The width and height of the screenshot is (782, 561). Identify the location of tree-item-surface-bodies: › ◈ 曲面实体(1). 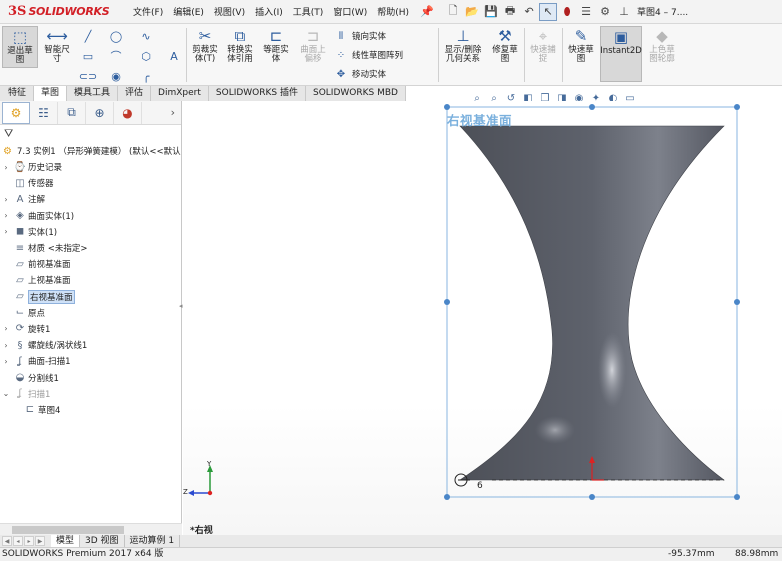
(90, 216).